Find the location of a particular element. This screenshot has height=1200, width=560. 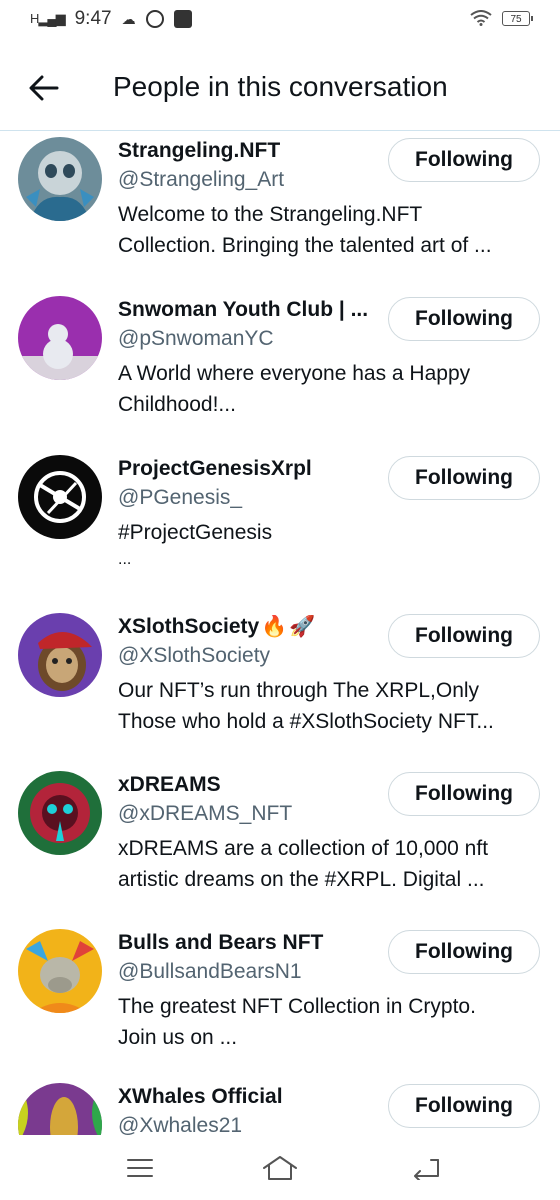

menu-button is located at coordinates (140, 1168).